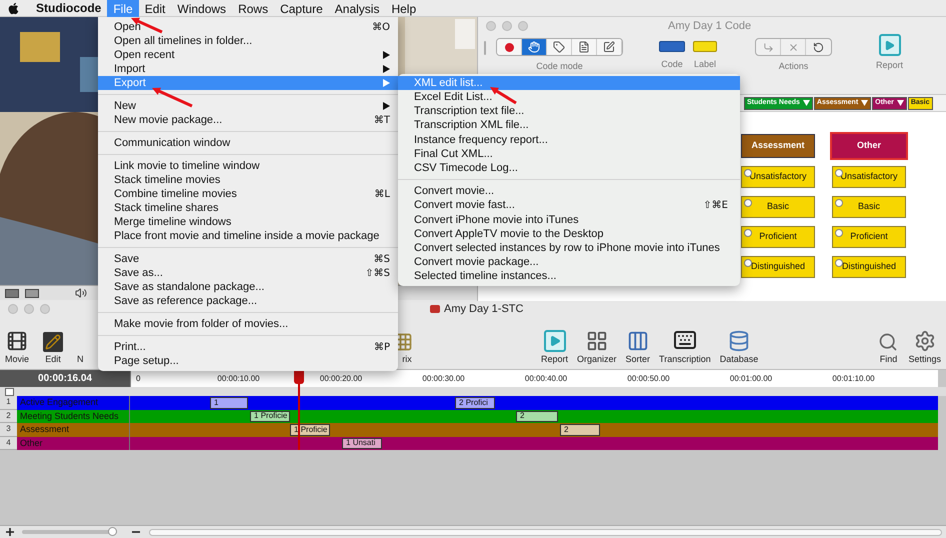  What do you see at coordinates (475, 402) in the screenshot?
I see `instance-block: 2 Profici` at bounding box center [475, 402].